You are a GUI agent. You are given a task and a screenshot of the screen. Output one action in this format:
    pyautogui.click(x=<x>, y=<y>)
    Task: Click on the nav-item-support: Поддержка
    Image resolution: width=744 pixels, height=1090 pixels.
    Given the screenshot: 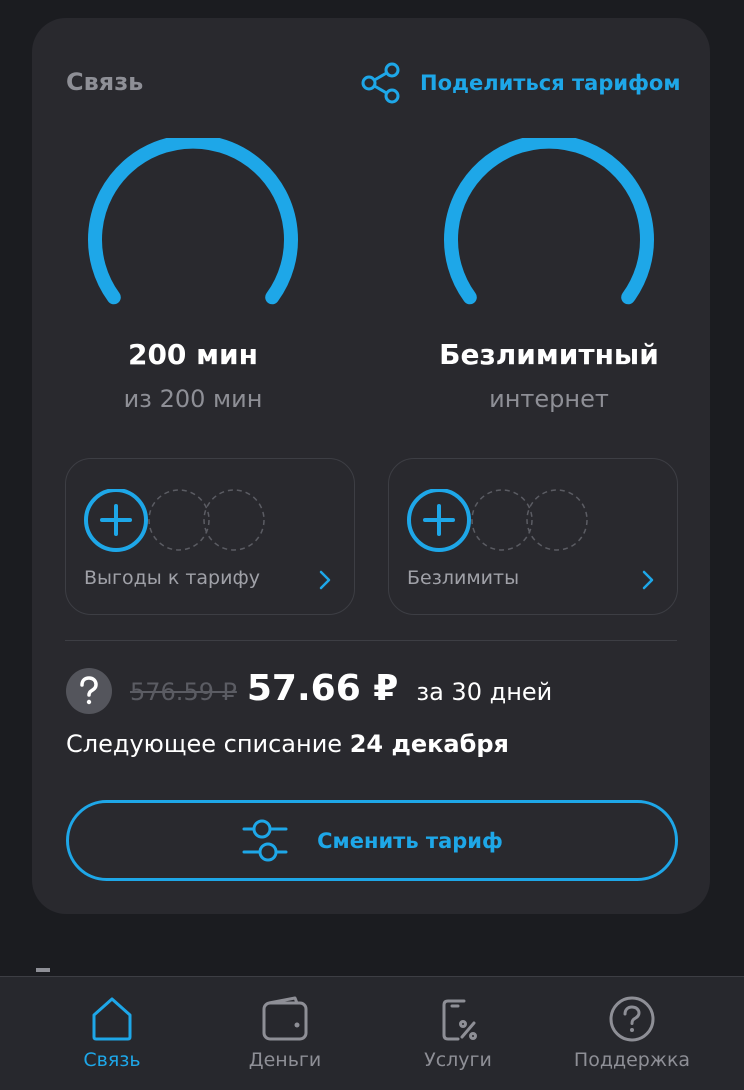 What is the action you would take?
    pyautogui.click(x=632, y=1033)
    